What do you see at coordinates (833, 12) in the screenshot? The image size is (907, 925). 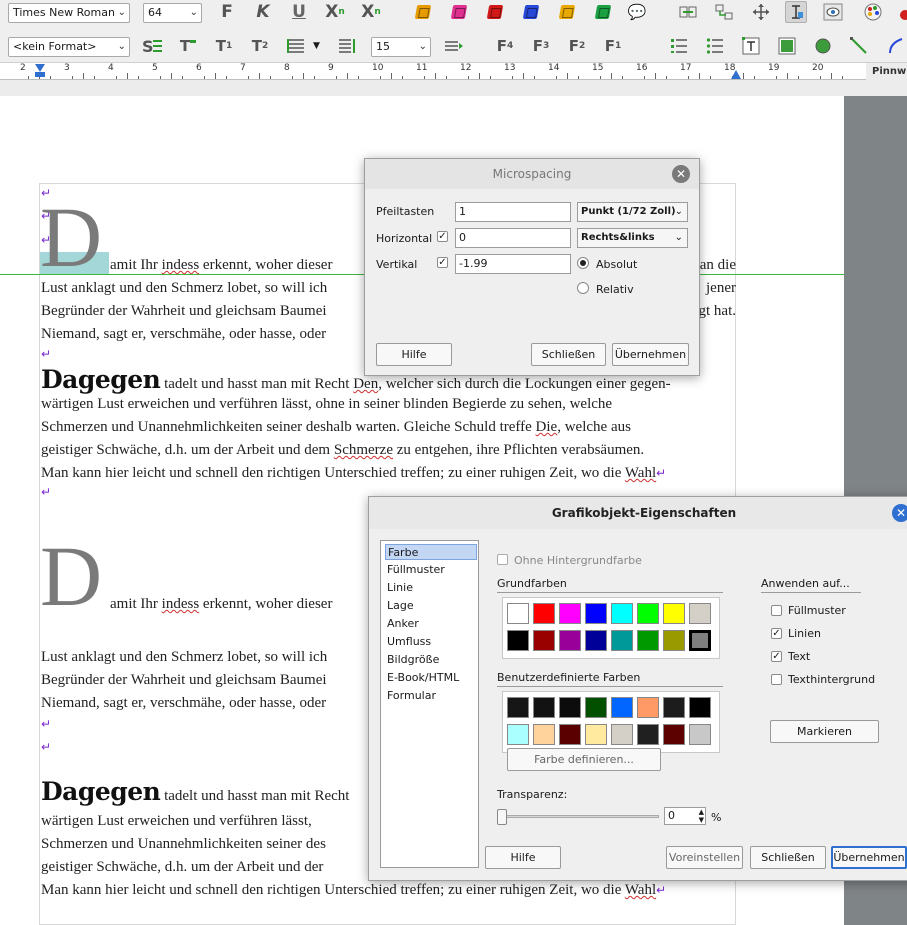 I see `preview-button` at bounding box center [833, 12].